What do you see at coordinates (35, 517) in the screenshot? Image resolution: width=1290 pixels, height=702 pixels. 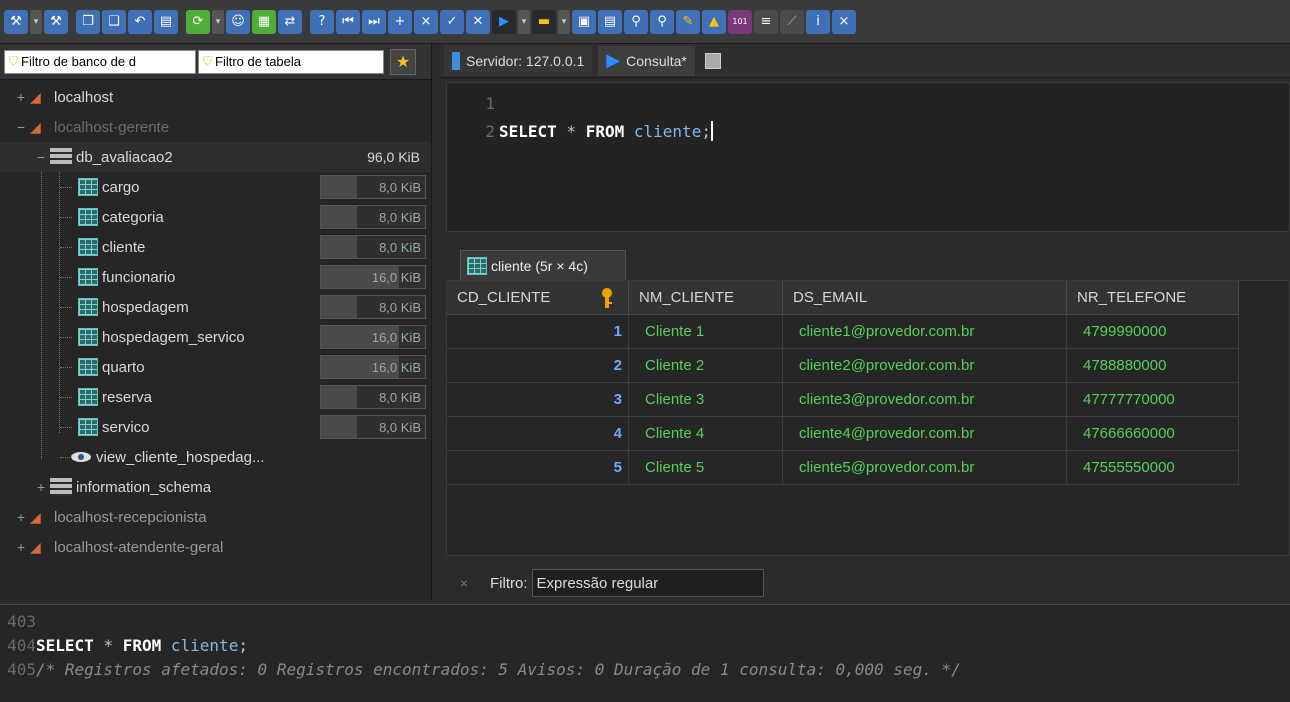 I see `dolphin-icon: ◢` at bounding box center [35, 517].